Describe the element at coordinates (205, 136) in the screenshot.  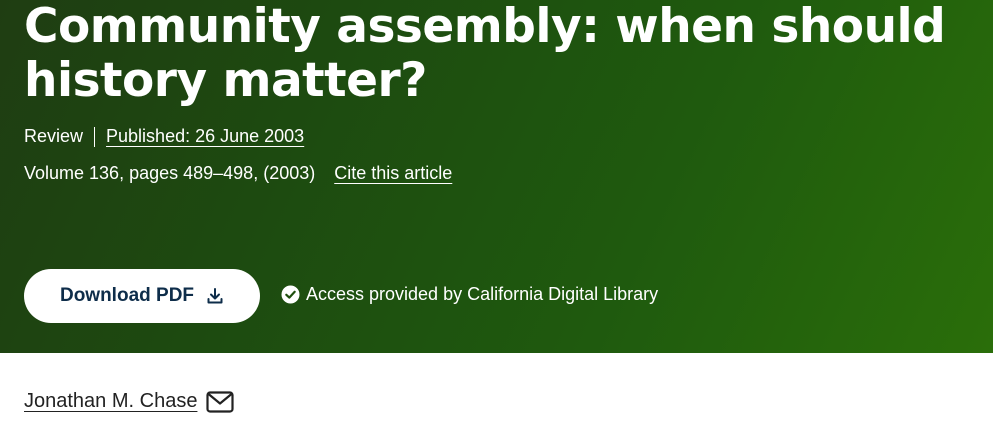
I see `published-date-link: Published: 26 June 2003` at that location.